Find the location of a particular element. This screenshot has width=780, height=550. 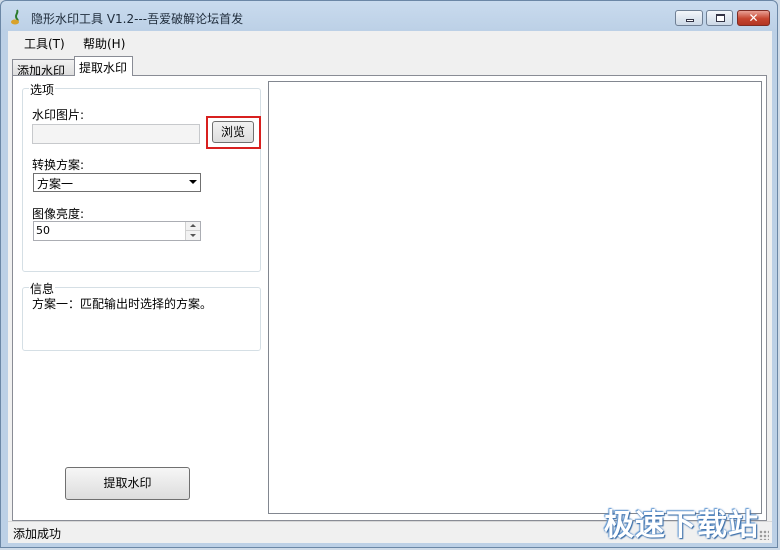

chevron-down-icon is located at coordinates (193, 182).